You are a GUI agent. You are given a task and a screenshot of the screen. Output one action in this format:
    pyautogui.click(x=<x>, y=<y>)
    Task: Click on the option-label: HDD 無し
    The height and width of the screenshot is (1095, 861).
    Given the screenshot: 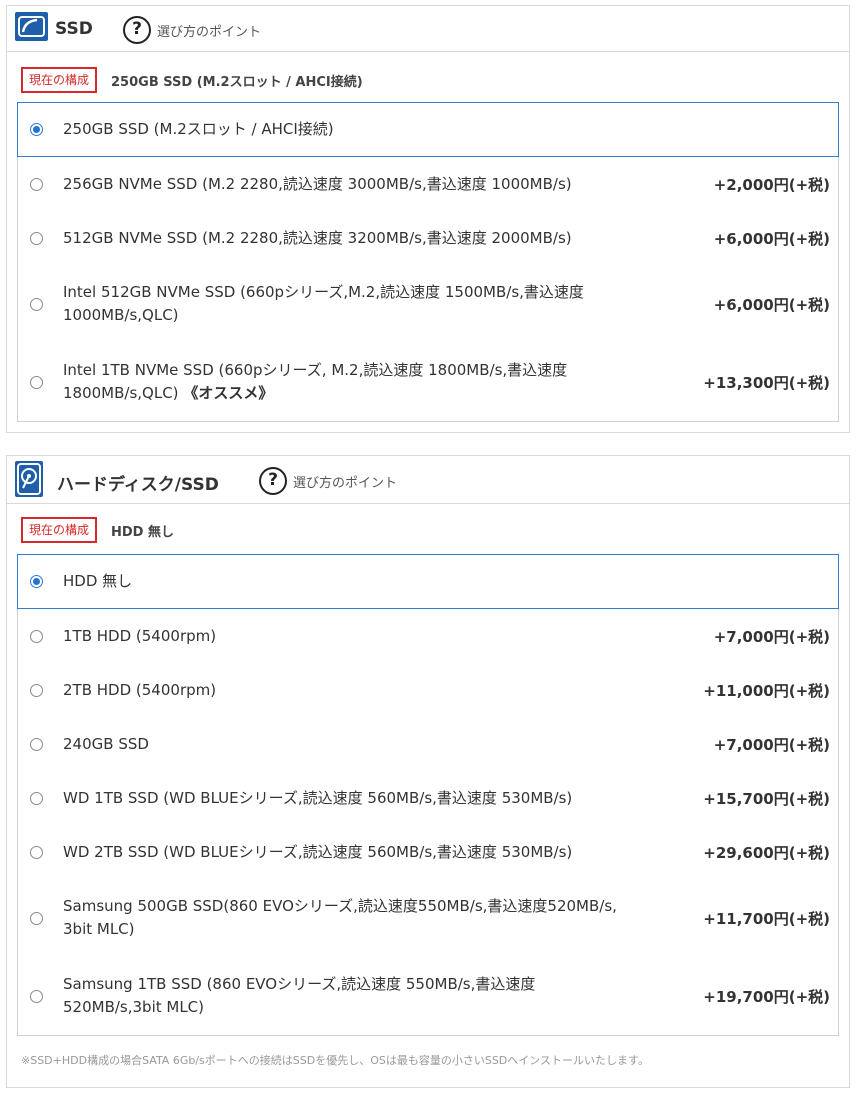 What is the action you would take?
    pyautogui.click(x=98, y=581)
    